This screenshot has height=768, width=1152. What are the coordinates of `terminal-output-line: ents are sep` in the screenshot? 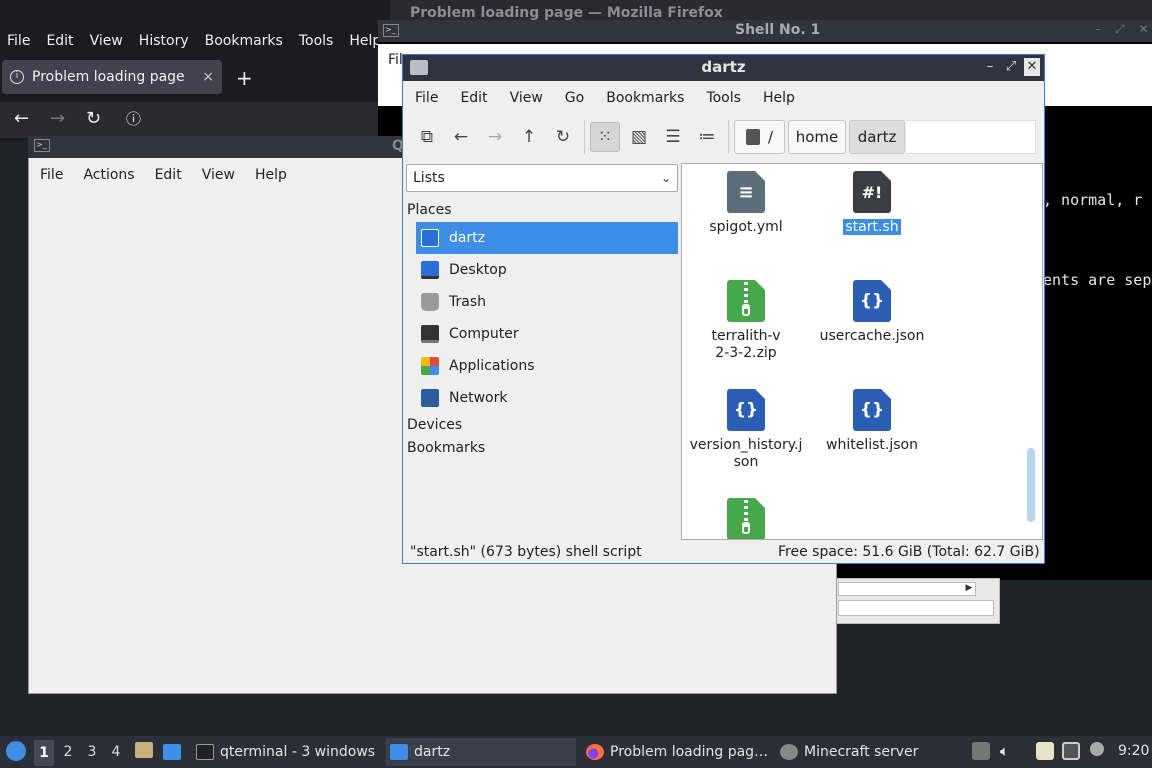 It's located at (1097, 280).